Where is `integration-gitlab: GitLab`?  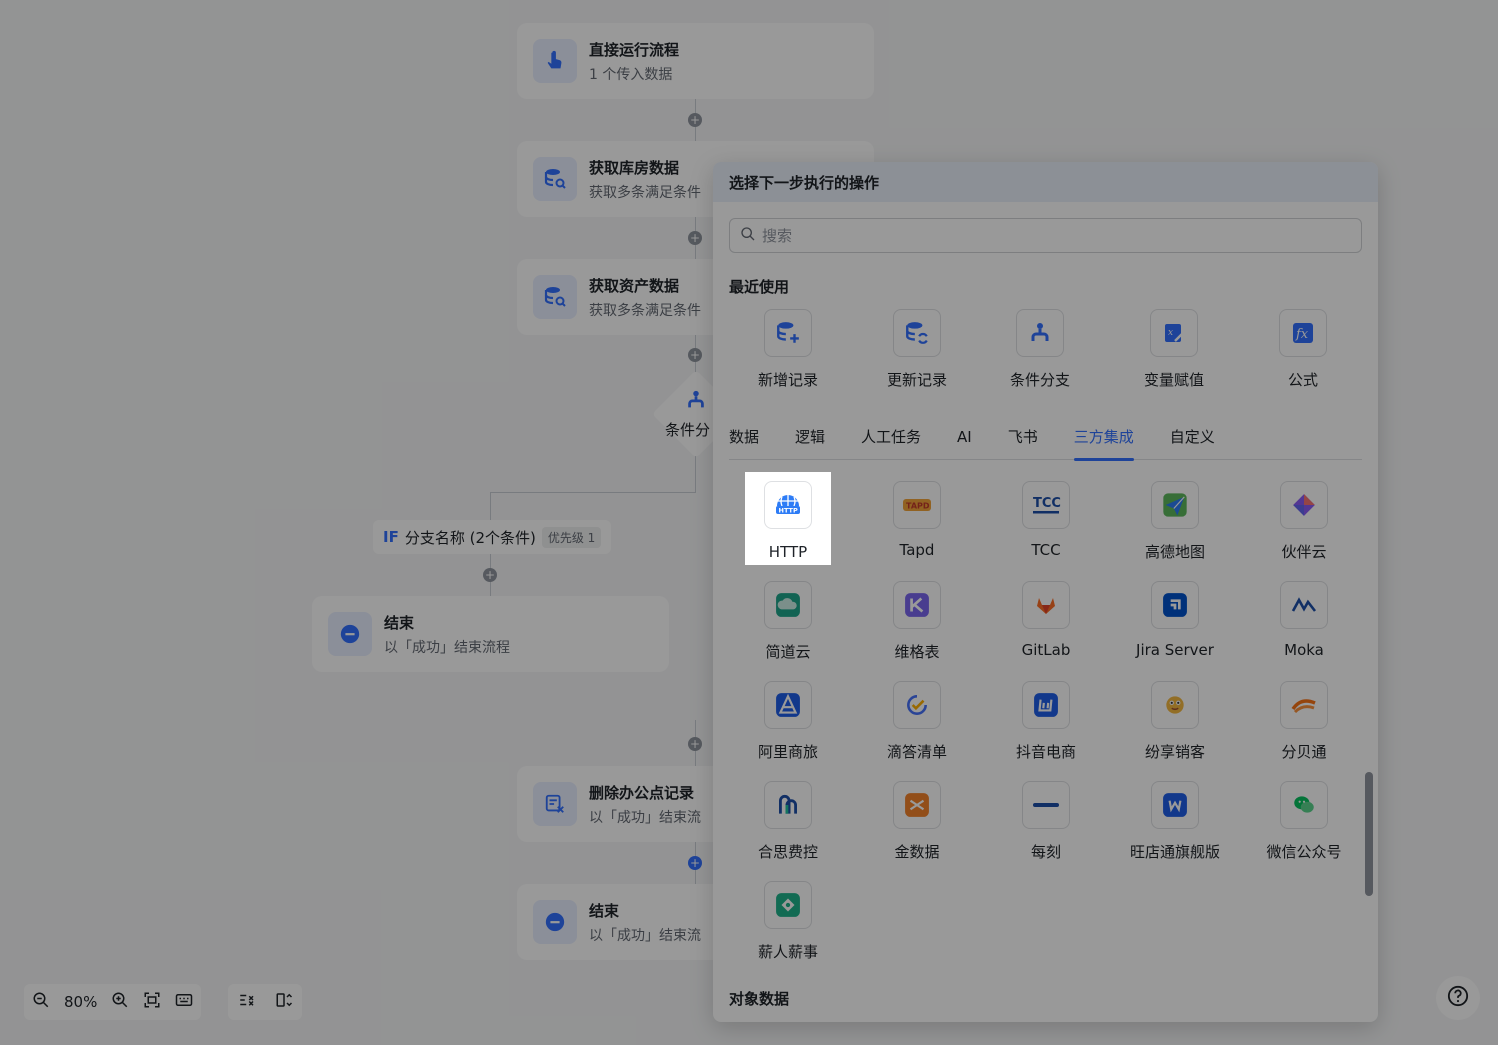 integration-gitlab: GitLab is located at coordinates (1046, 620).